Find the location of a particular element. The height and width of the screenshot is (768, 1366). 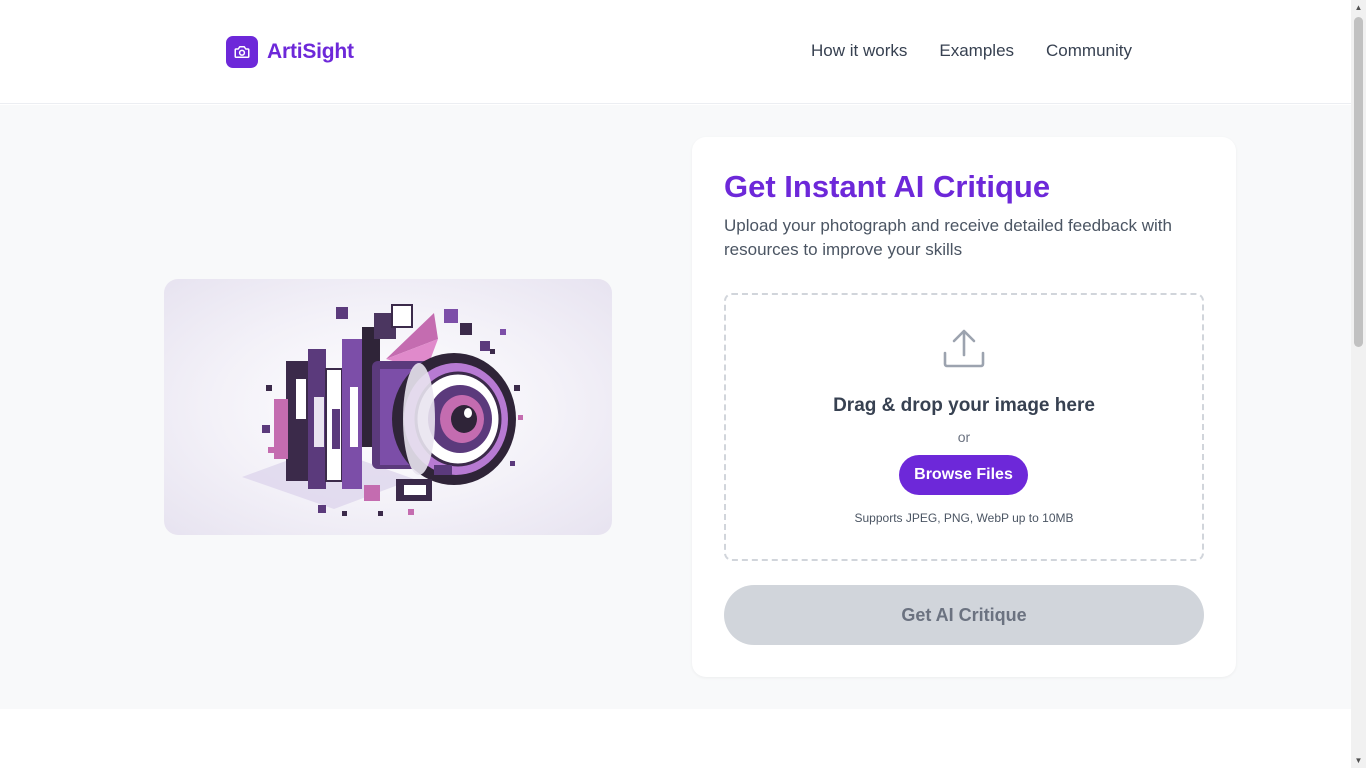

brand-logo: ArtiSight is located at coordinates (290, 52).